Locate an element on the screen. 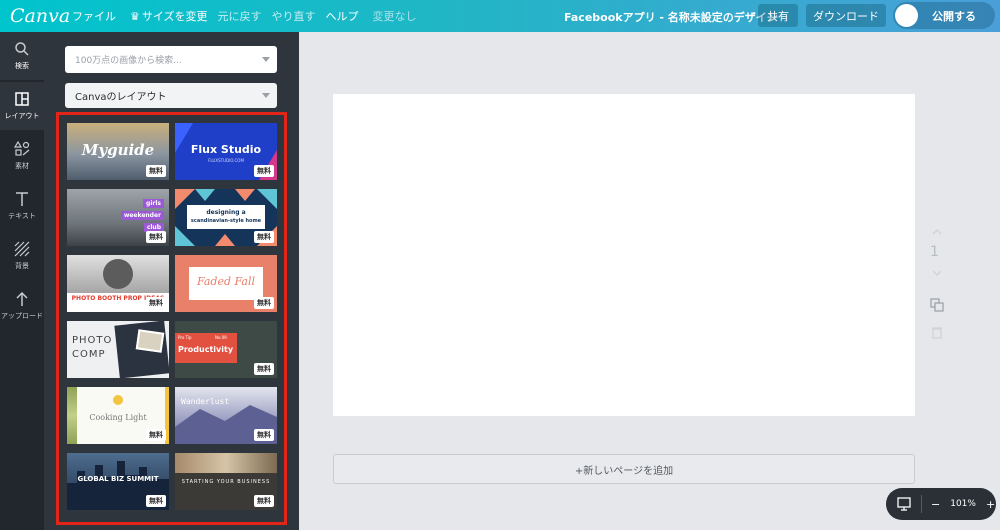 Image resolution: width=1000 pixels, height=530 pixels. page-number: 1 is located at coordinates (934, 252).